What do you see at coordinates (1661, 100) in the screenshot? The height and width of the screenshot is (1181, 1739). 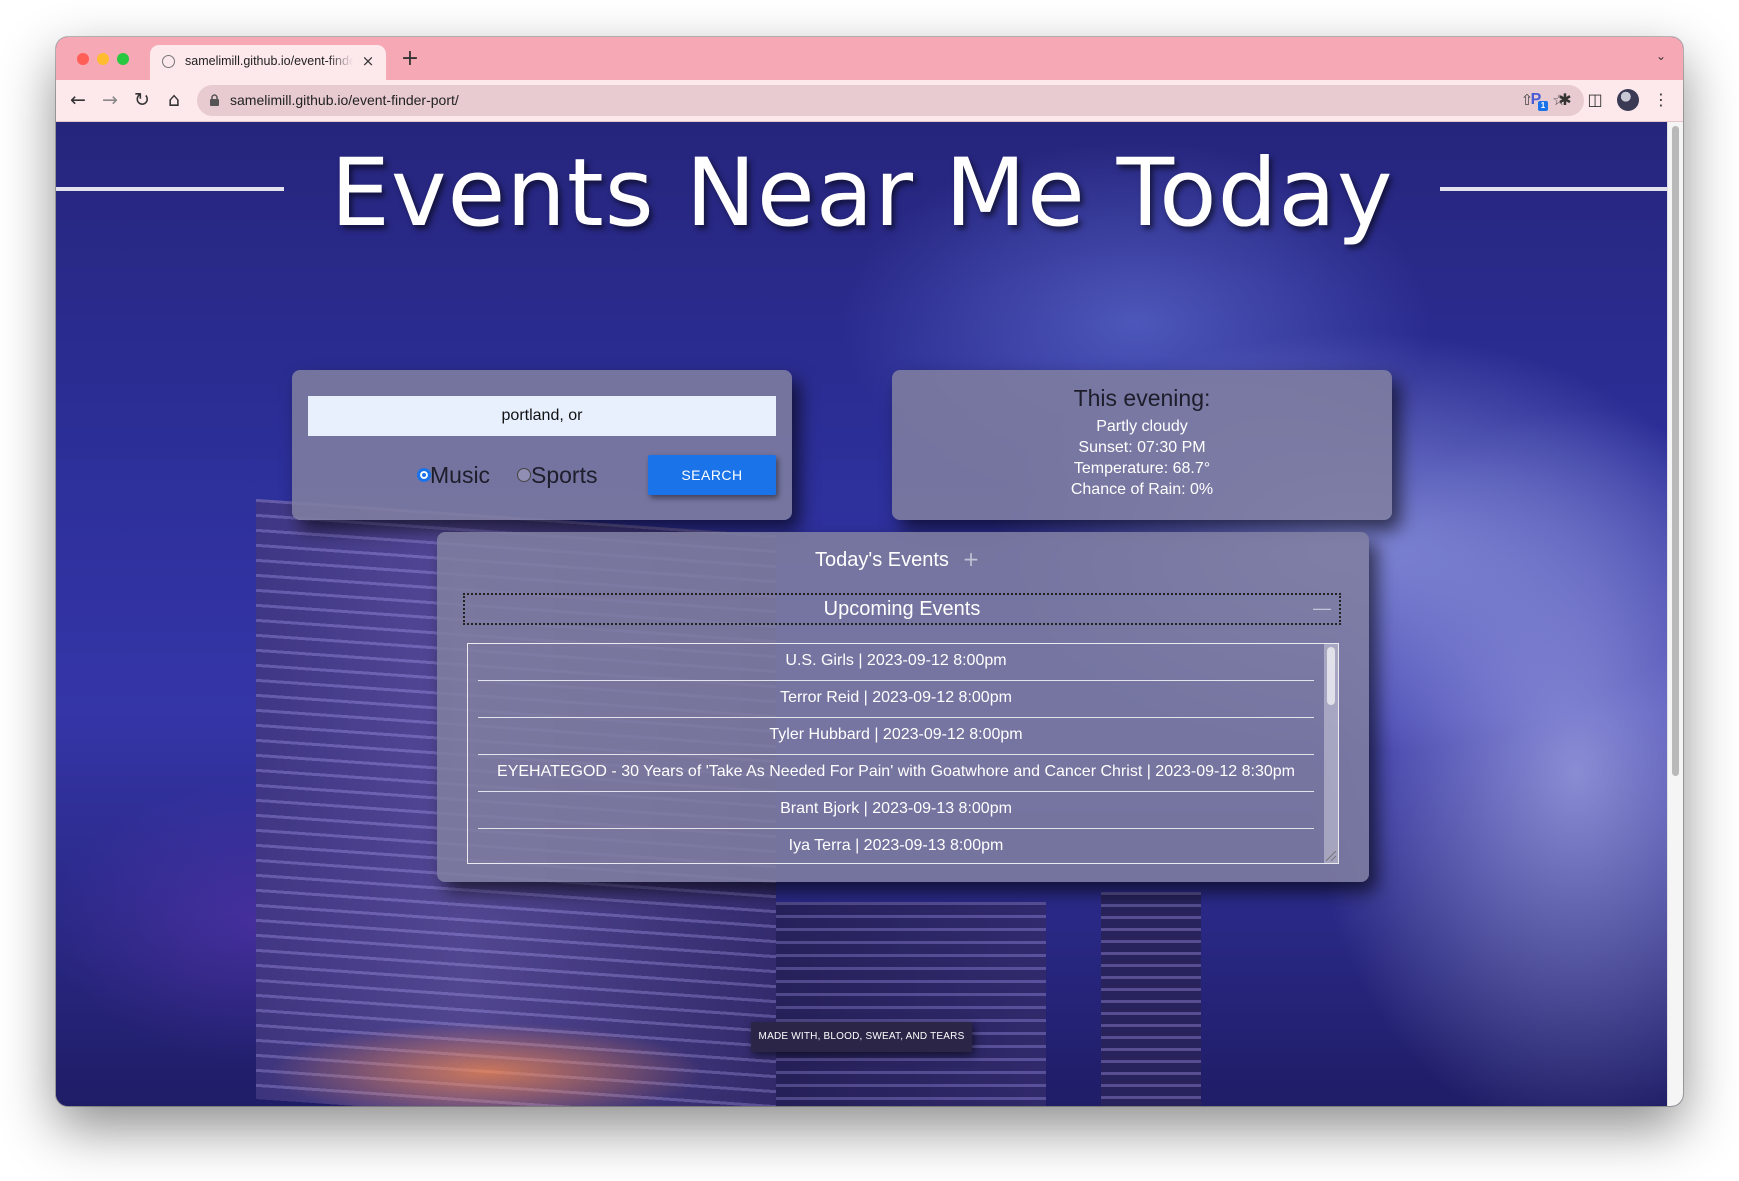 I see `menu-dots-icon: ⋮` at bounding box center [1661, 100].